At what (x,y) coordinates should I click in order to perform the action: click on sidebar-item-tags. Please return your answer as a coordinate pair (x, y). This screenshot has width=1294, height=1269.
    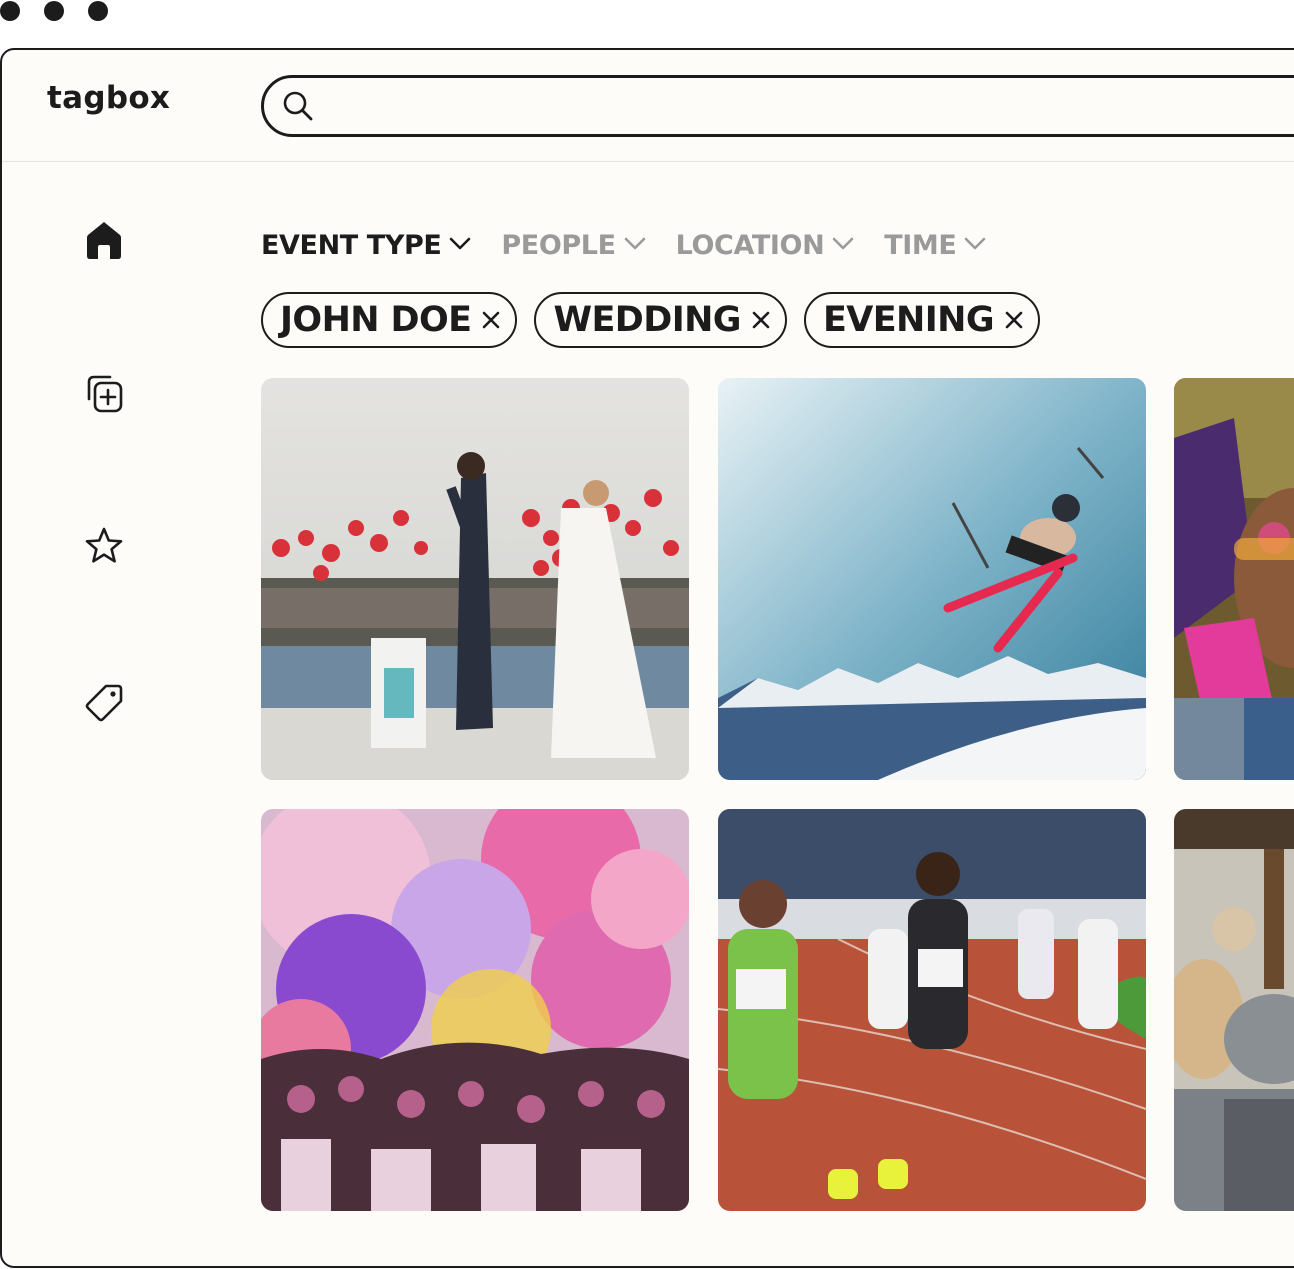
    Looking at the image, I should click on (104, 704).